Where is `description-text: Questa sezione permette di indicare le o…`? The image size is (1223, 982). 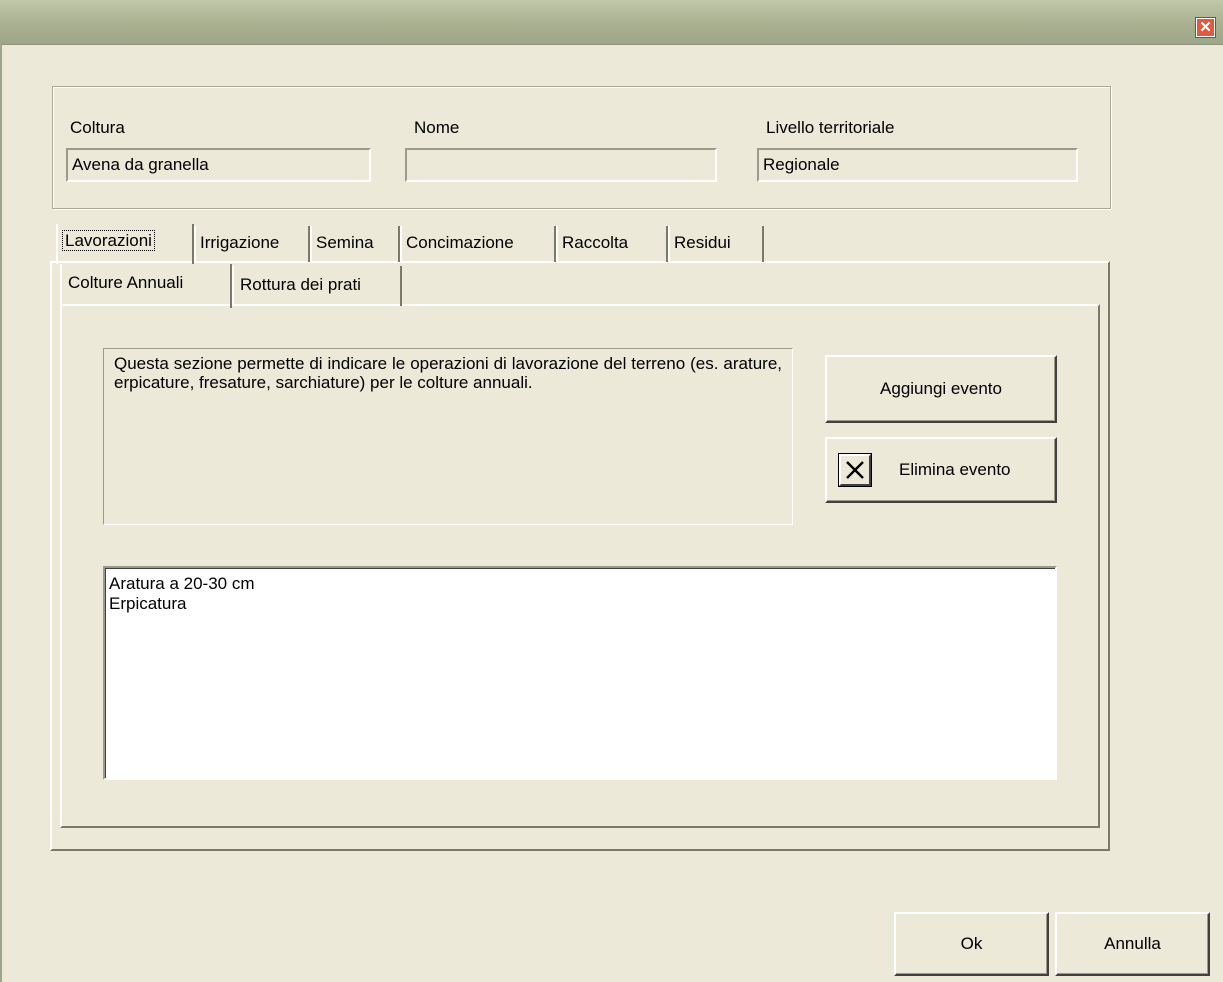 description-text: Questa sezione permette di indicare le o… is located at coordinates (448, 436).